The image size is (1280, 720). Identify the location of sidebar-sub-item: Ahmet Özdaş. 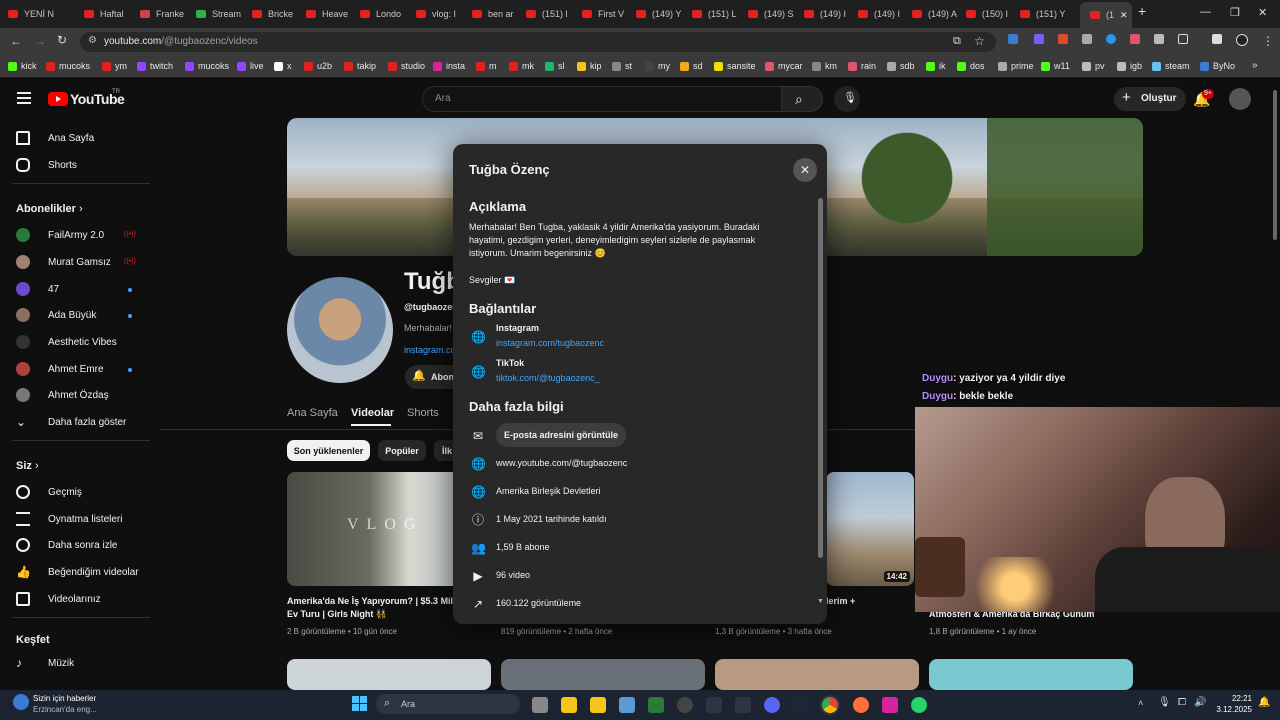
(62, 395).